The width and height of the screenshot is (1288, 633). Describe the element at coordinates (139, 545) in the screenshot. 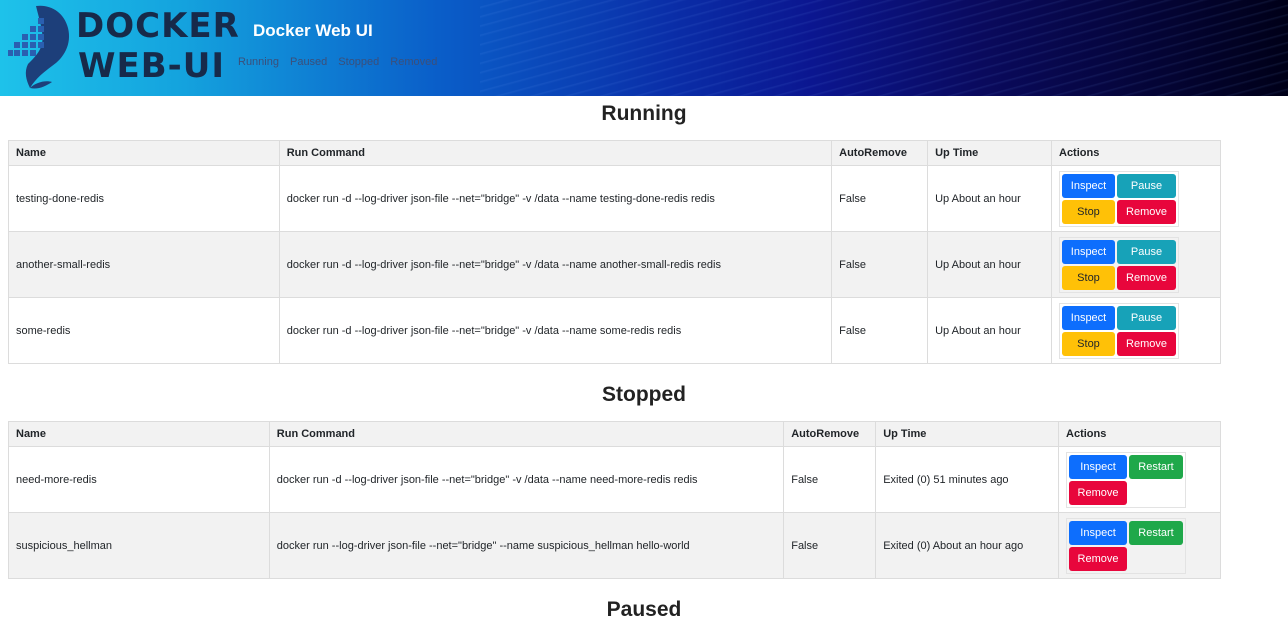

I see `container-name: suspicious_hellman` at that location.